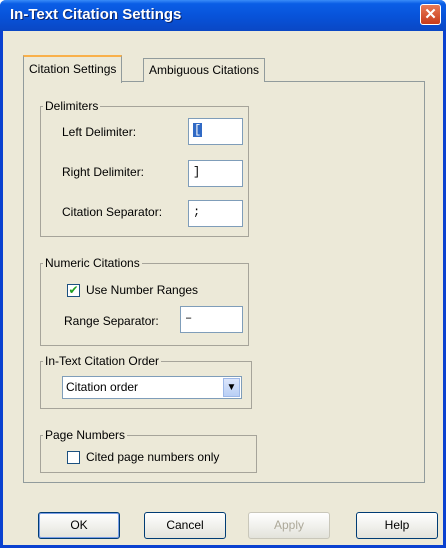 This screenshot has width=446, height=548. I want to click on citation-order-legend: In-Text Citation Order, so click(102, 361).